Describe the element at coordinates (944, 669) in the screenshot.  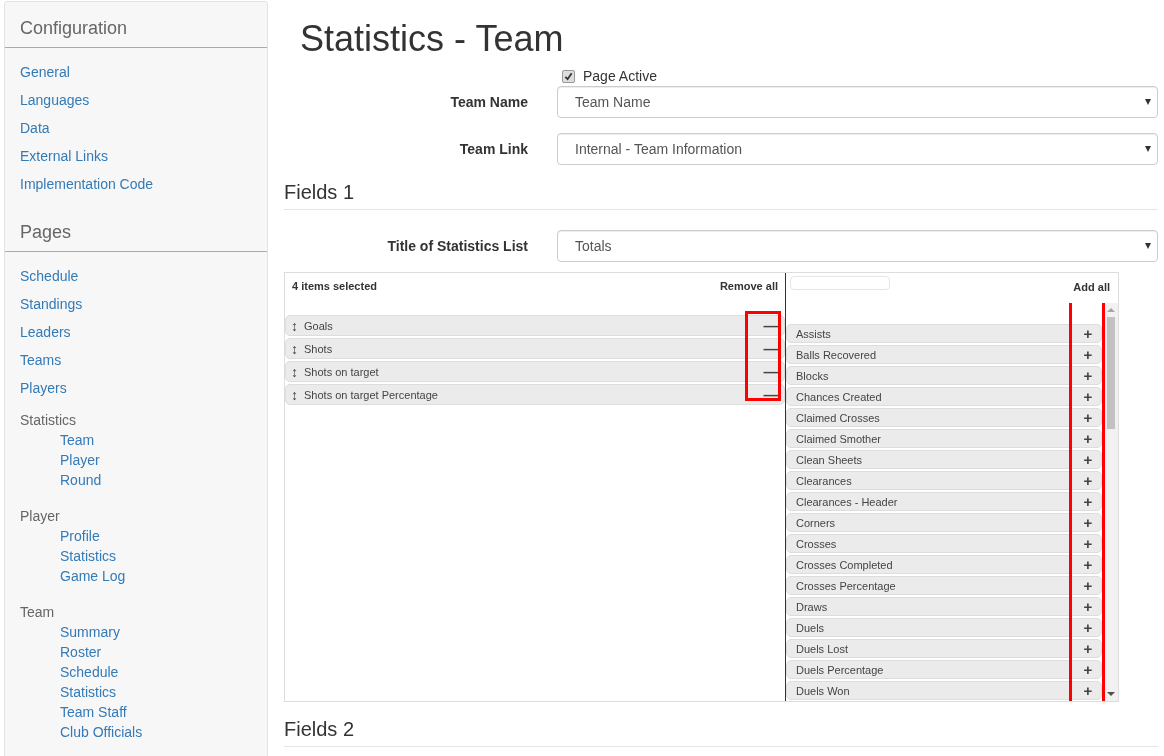
I see `list-item: Duels Percentage +` at that location.